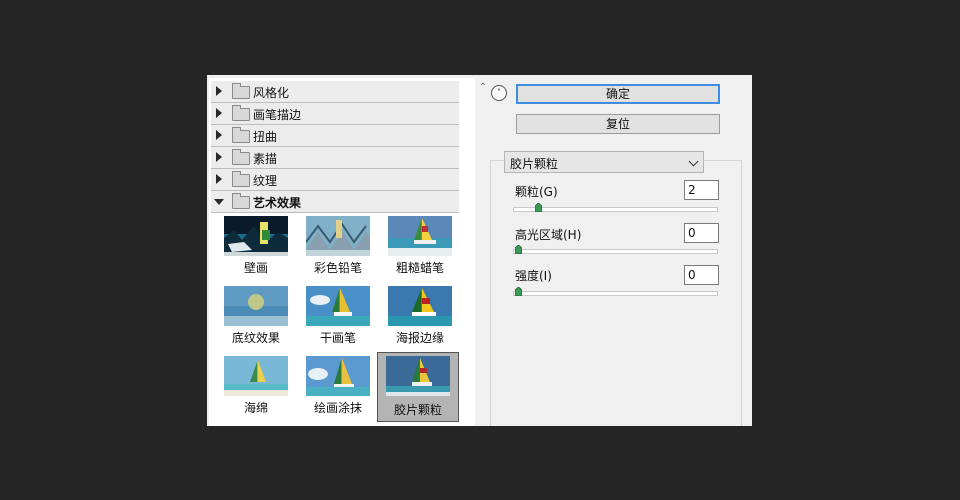 This screenshot has height=500, width=960. What do you see at coordinates (536, 192) in the screenshot?
I see `grain-label: 颗粒(G)` at bounding box center [536, 192].